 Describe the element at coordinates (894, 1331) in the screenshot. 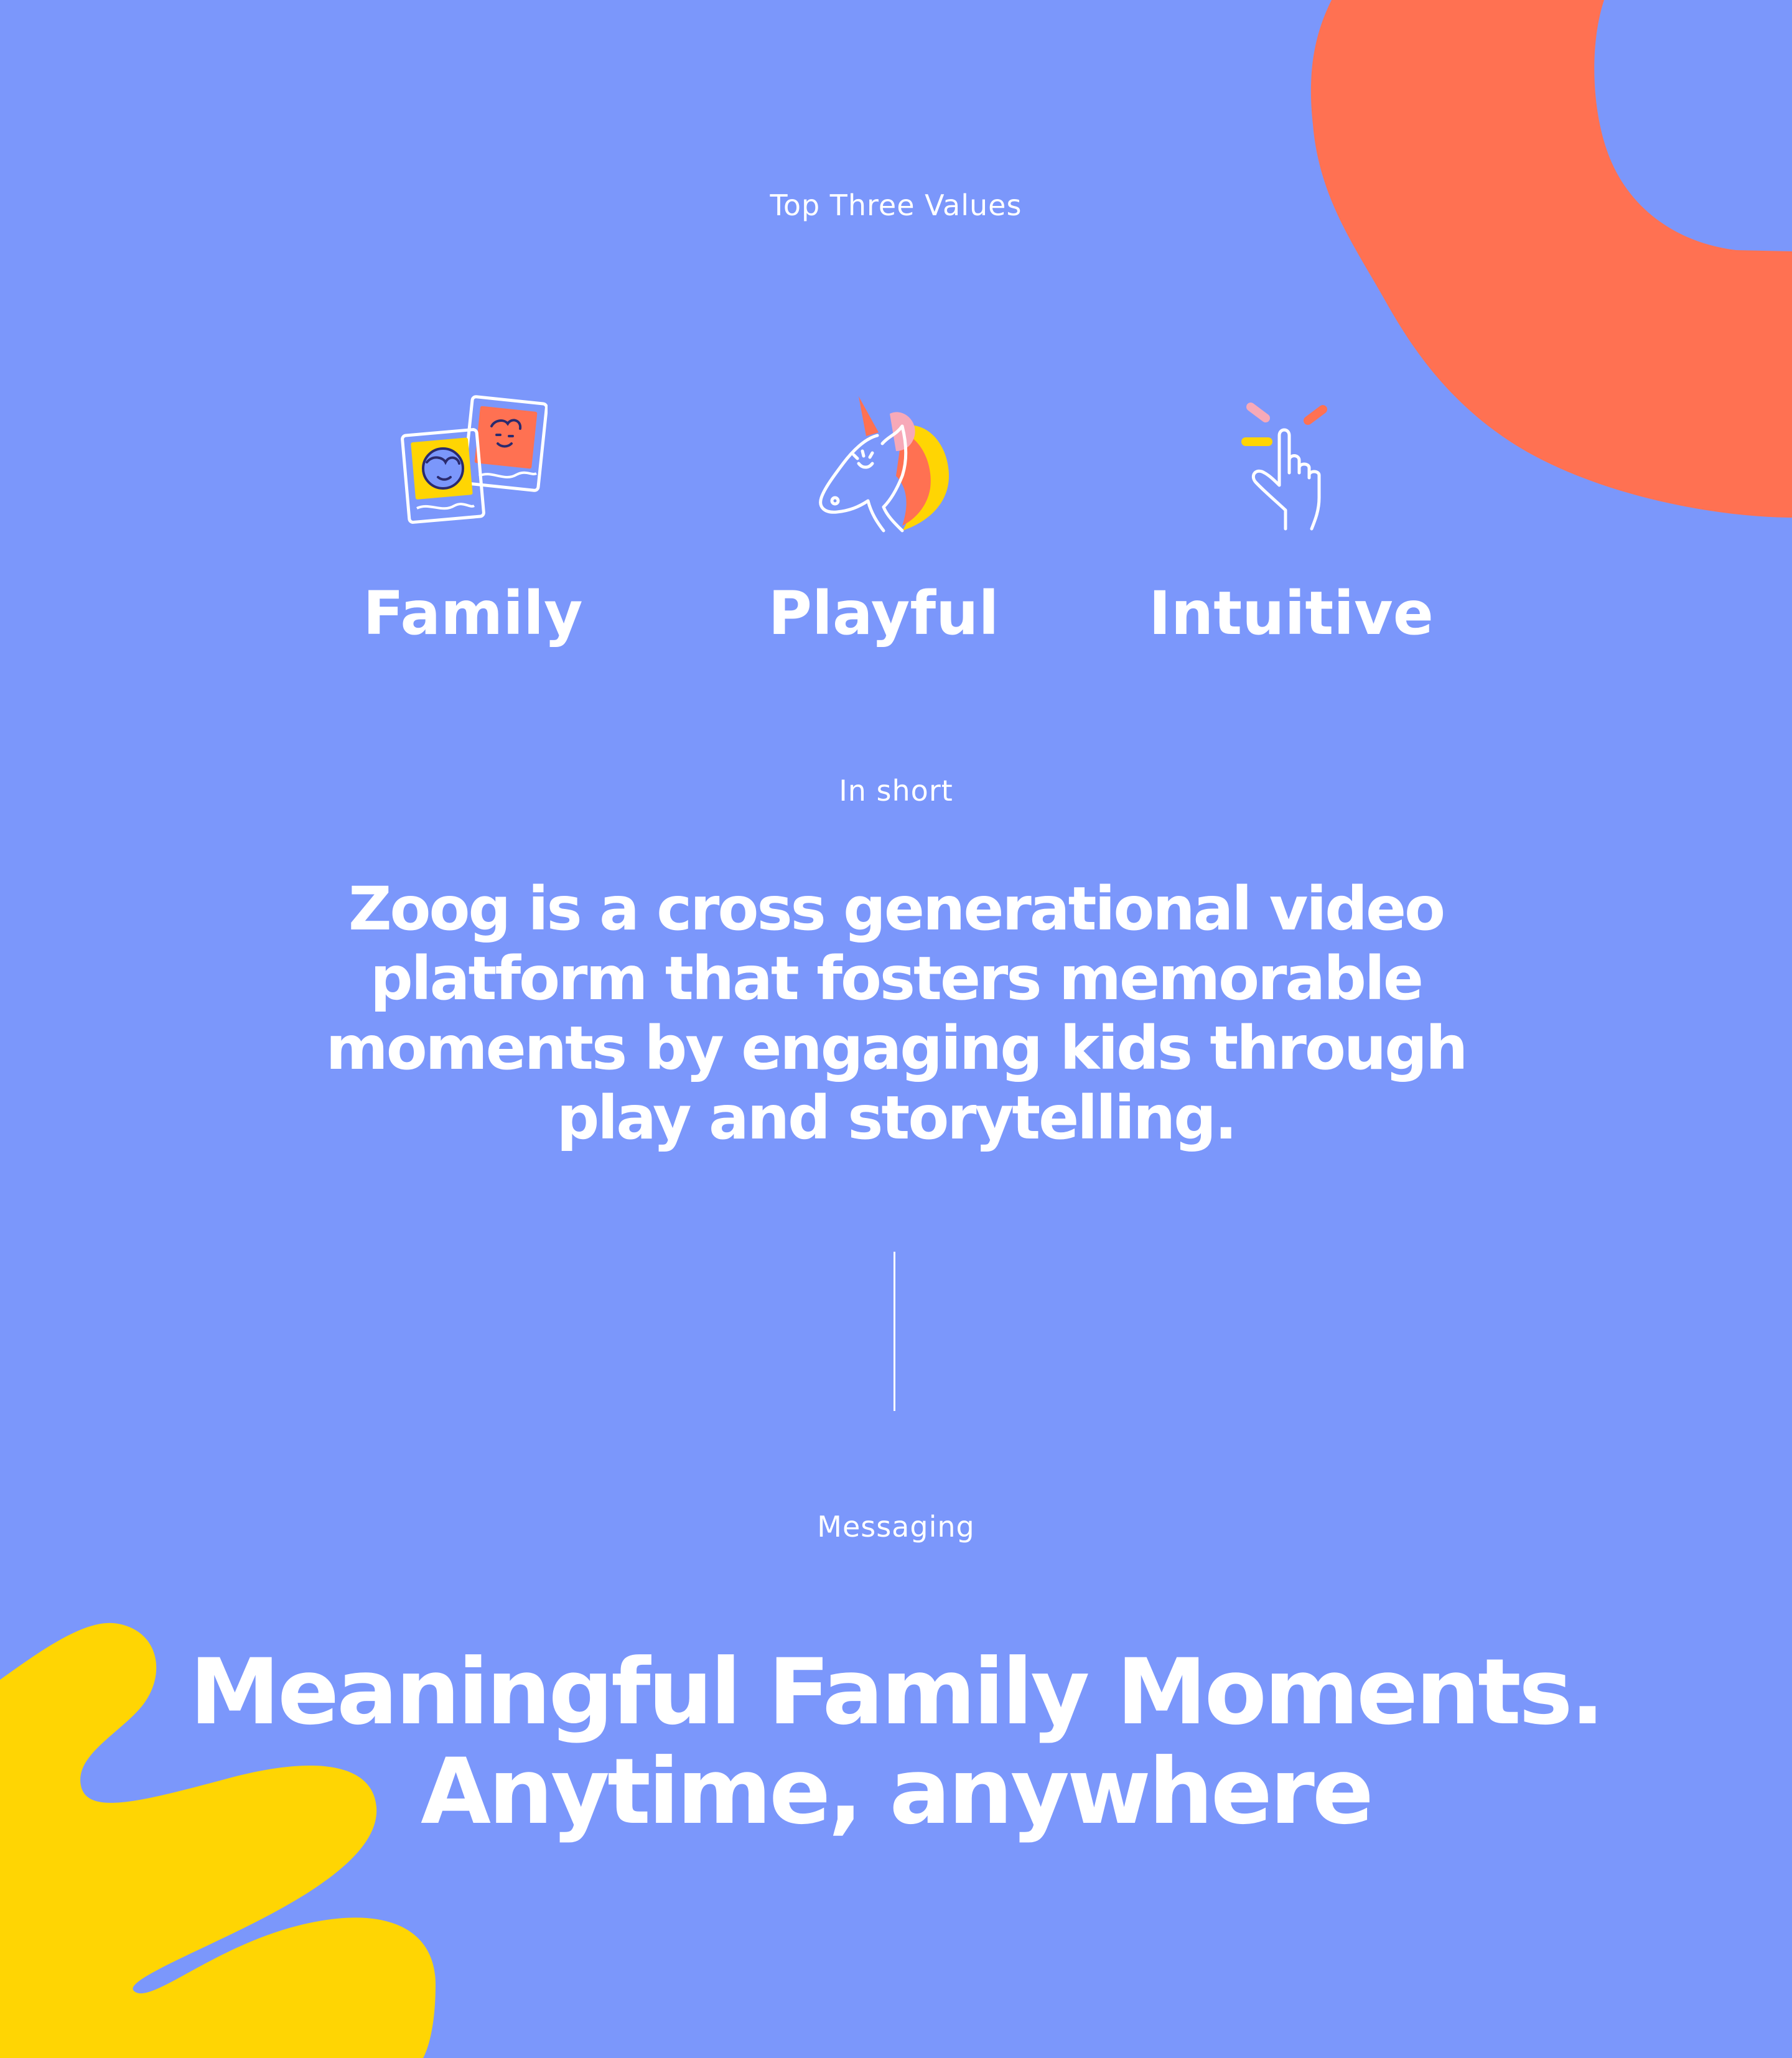

I see `section-divider` at that location.